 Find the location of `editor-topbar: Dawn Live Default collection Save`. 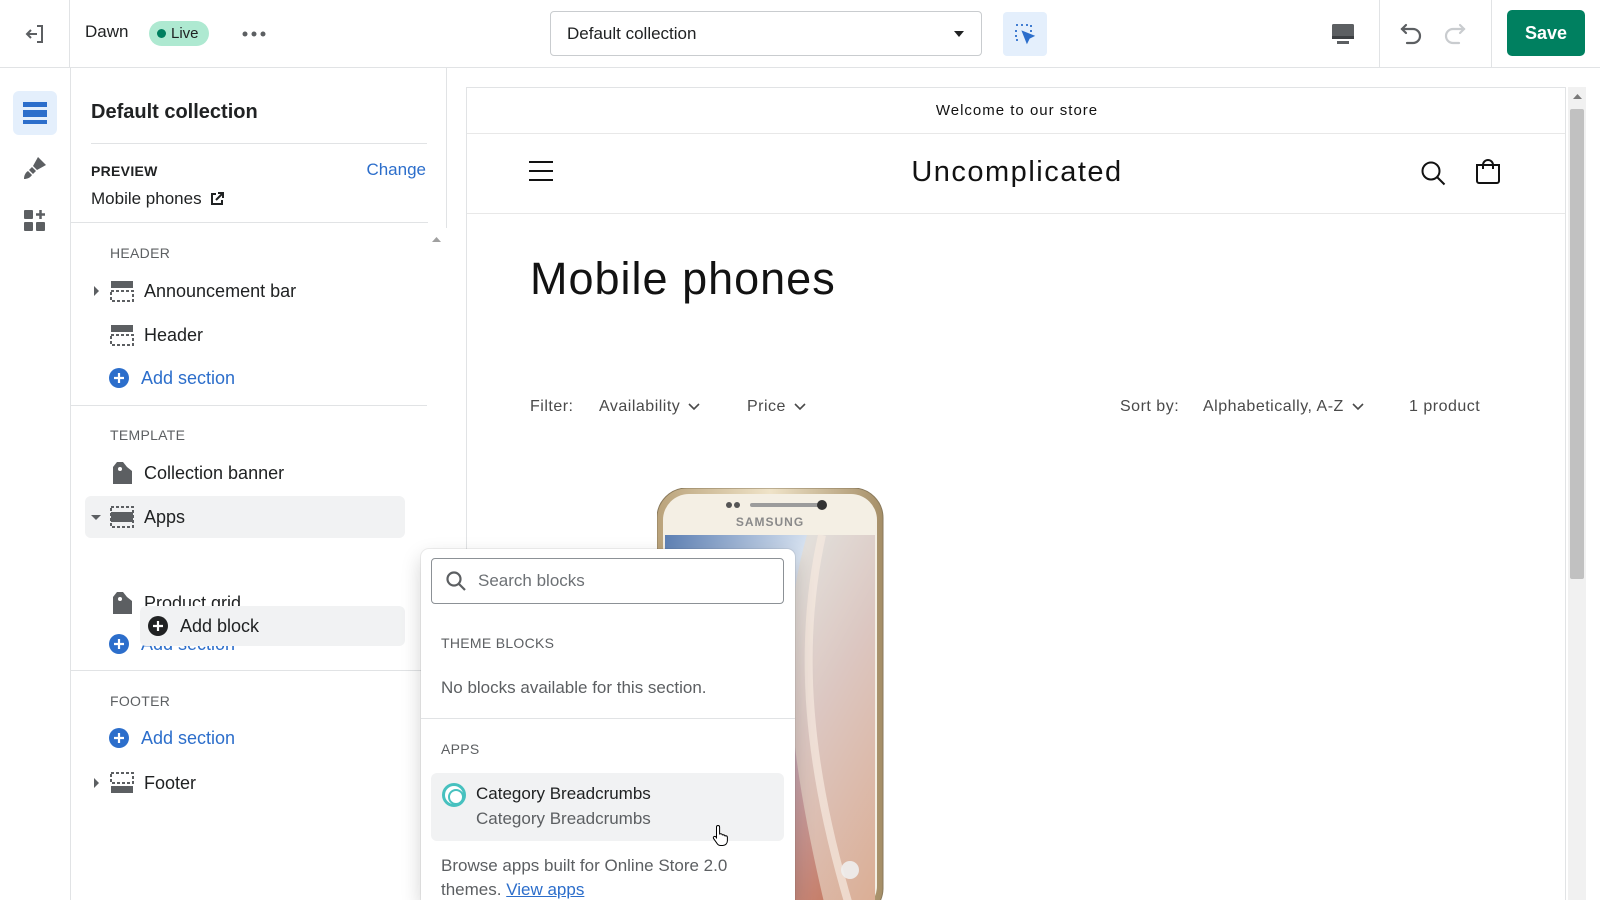

editor-topbar: Dawn Live Default collection Save is located at coordinates (800, 34).